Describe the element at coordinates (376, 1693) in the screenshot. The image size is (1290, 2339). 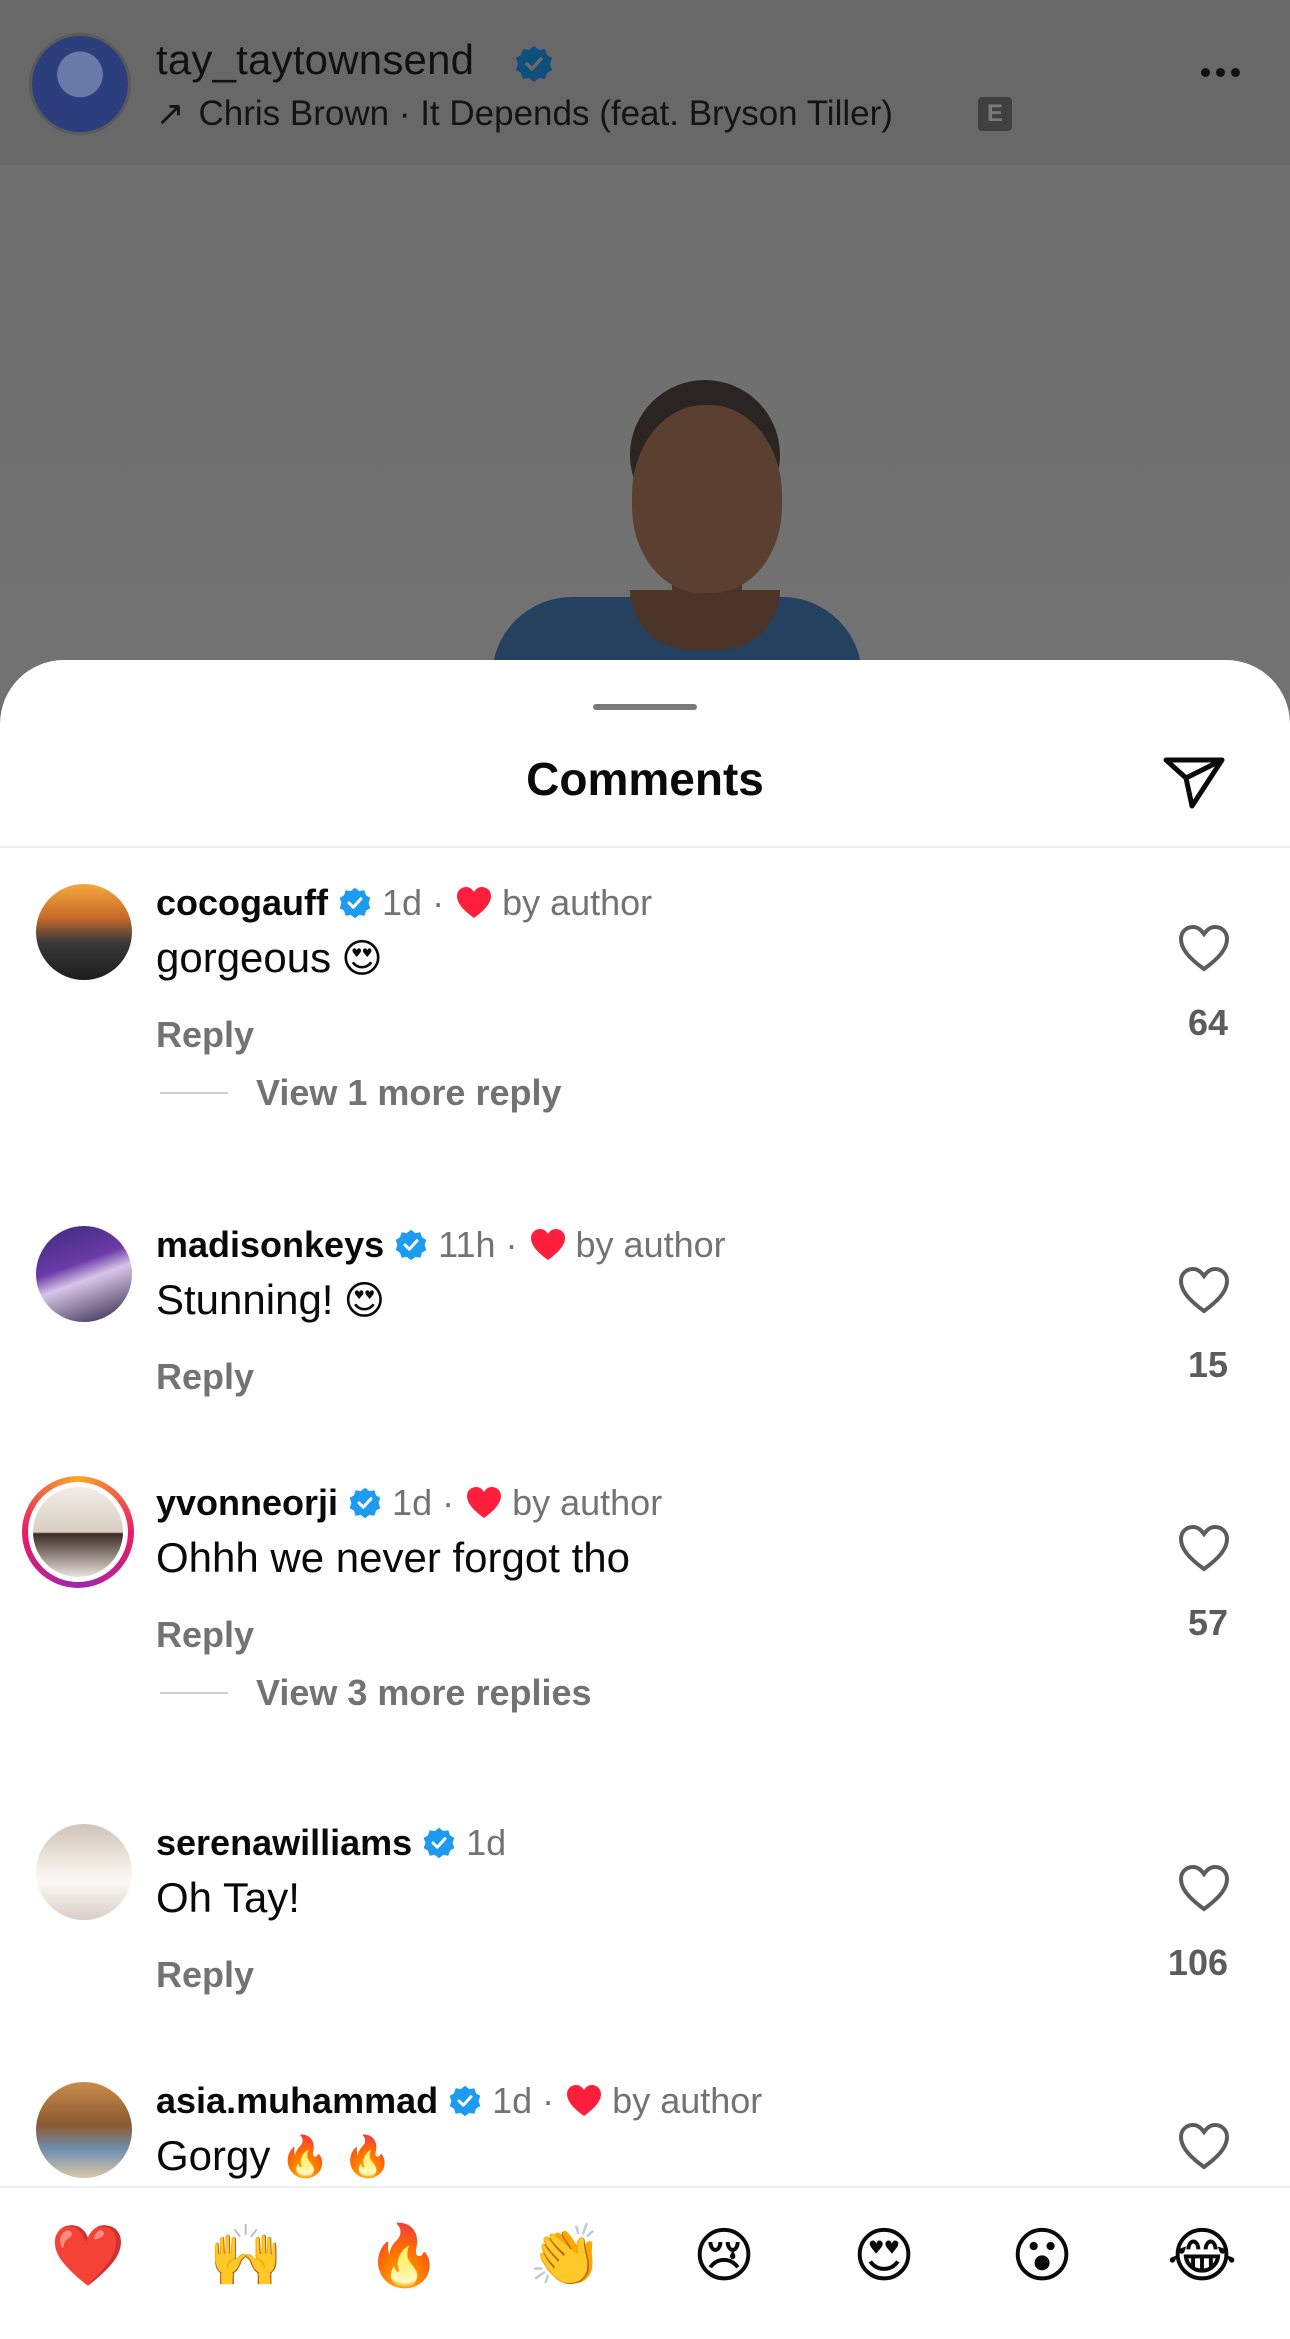
I see `view-more-replies-button: View 3 more replies` at that location.